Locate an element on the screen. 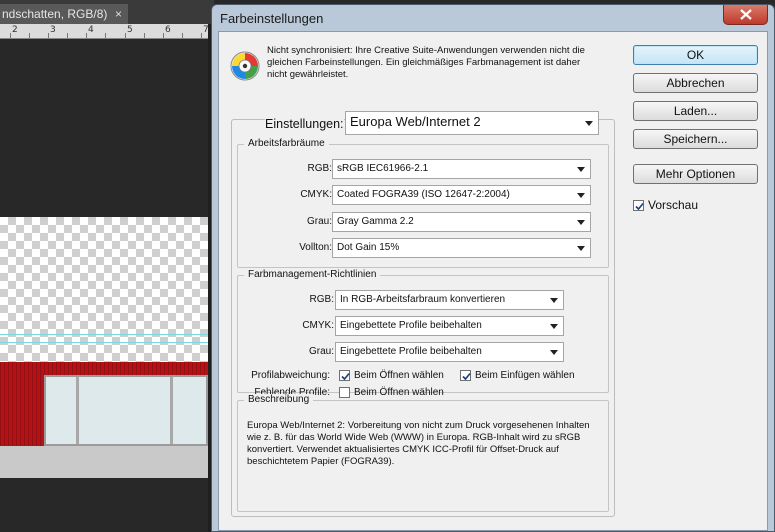 The image size is (775, 532). workspace-rgb-label: RGB: is located at coordinates (319, 168).